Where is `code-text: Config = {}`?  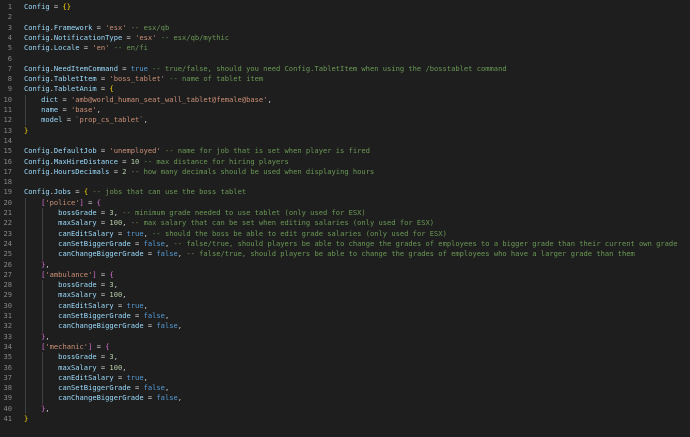 code-text: Config = {} is located at coordinates (47, 7).